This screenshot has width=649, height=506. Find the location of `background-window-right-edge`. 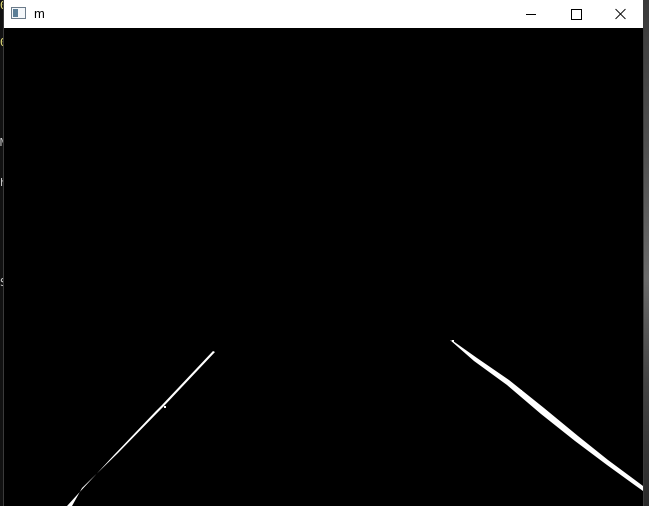

background-window-right-edge is located at coordinates (646, 253).